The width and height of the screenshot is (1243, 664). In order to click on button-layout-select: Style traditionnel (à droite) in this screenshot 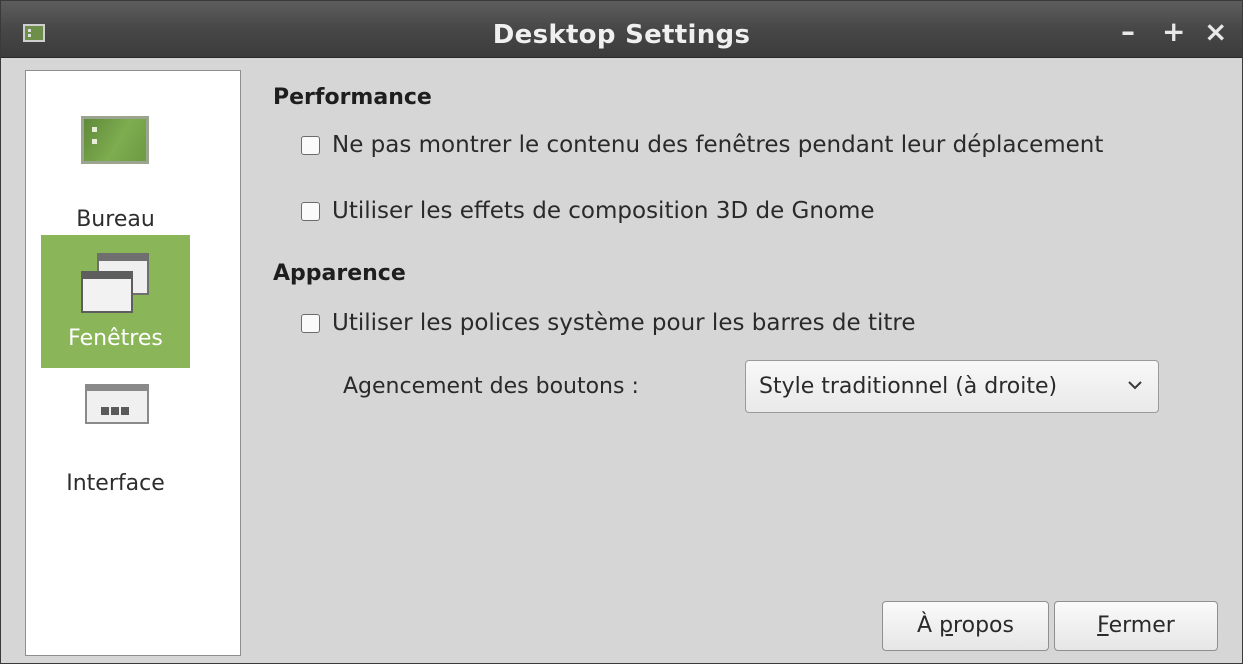, I will do `click(952, 386)`.